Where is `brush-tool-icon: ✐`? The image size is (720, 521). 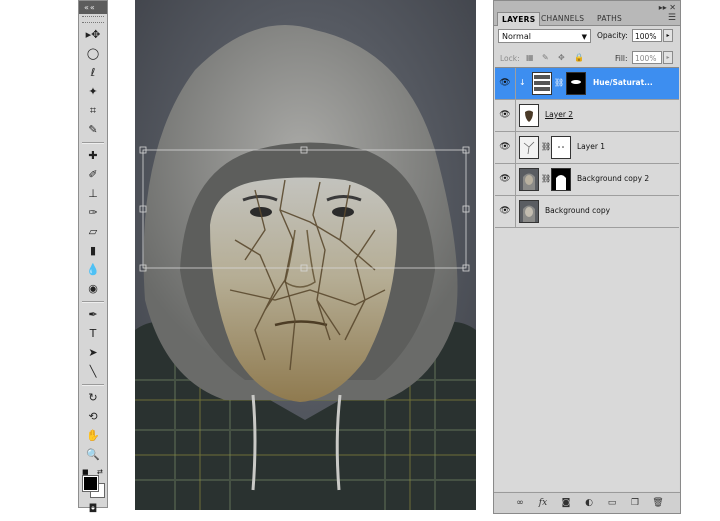
brush-tool-icon: ✐ is located at coordinates (93, 175).